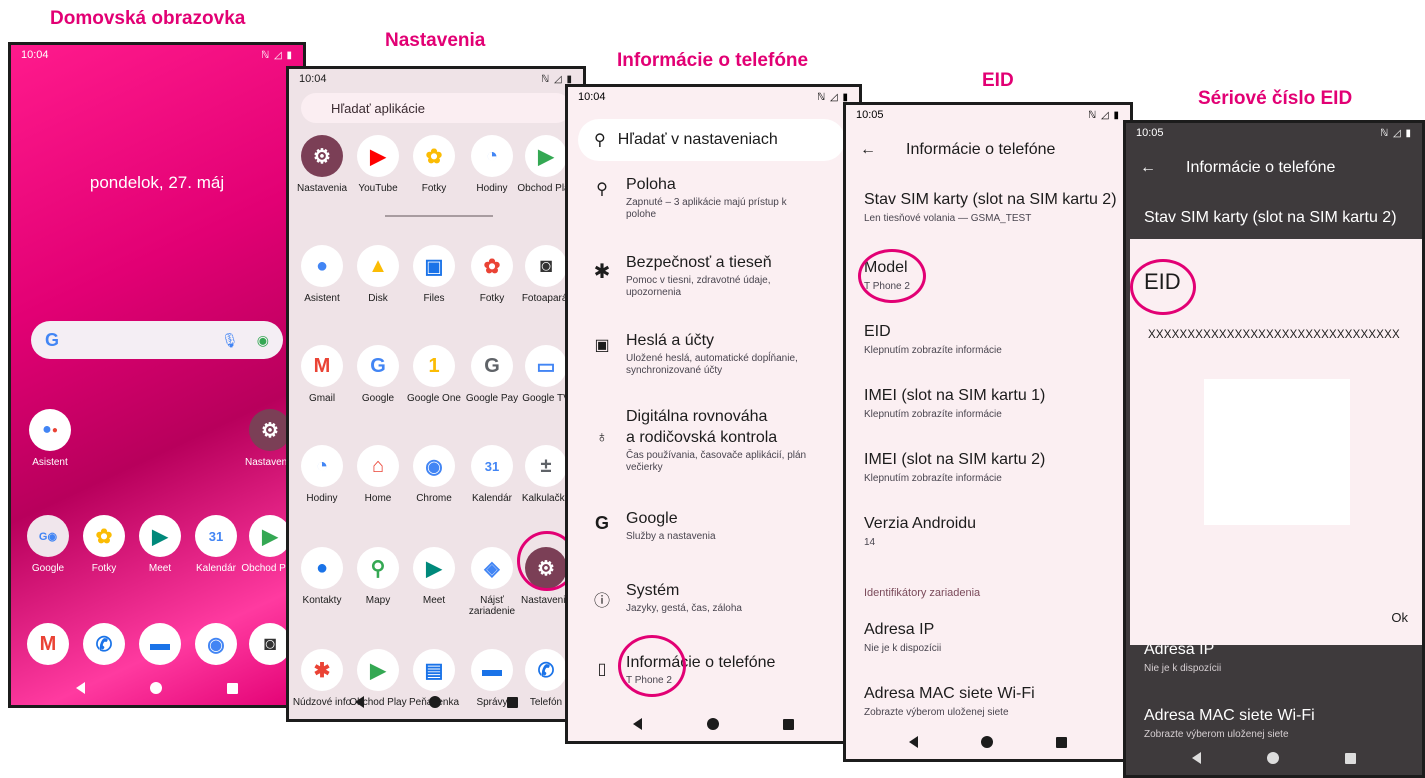 This screenshot has height=778, width=1425. Describe the element at coordinates (322, 374) in the screenshot. I see `drawer-app: M Gmail` at that location.